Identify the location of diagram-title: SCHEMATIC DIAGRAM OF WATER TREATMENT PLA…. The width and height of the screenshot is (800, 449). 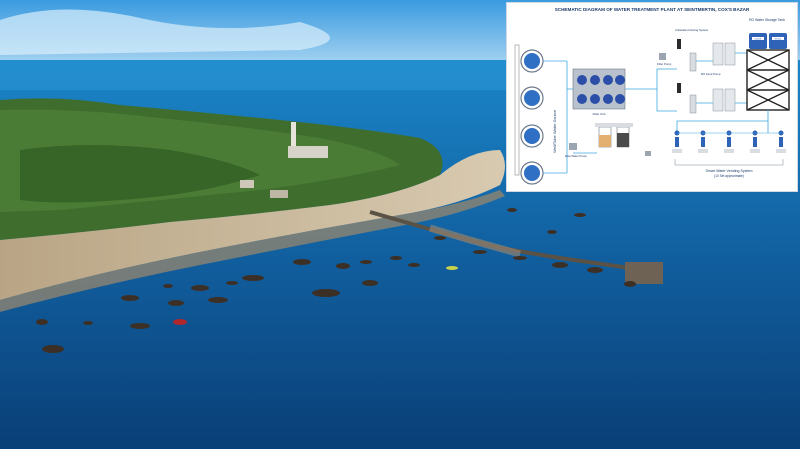
(652, 9).